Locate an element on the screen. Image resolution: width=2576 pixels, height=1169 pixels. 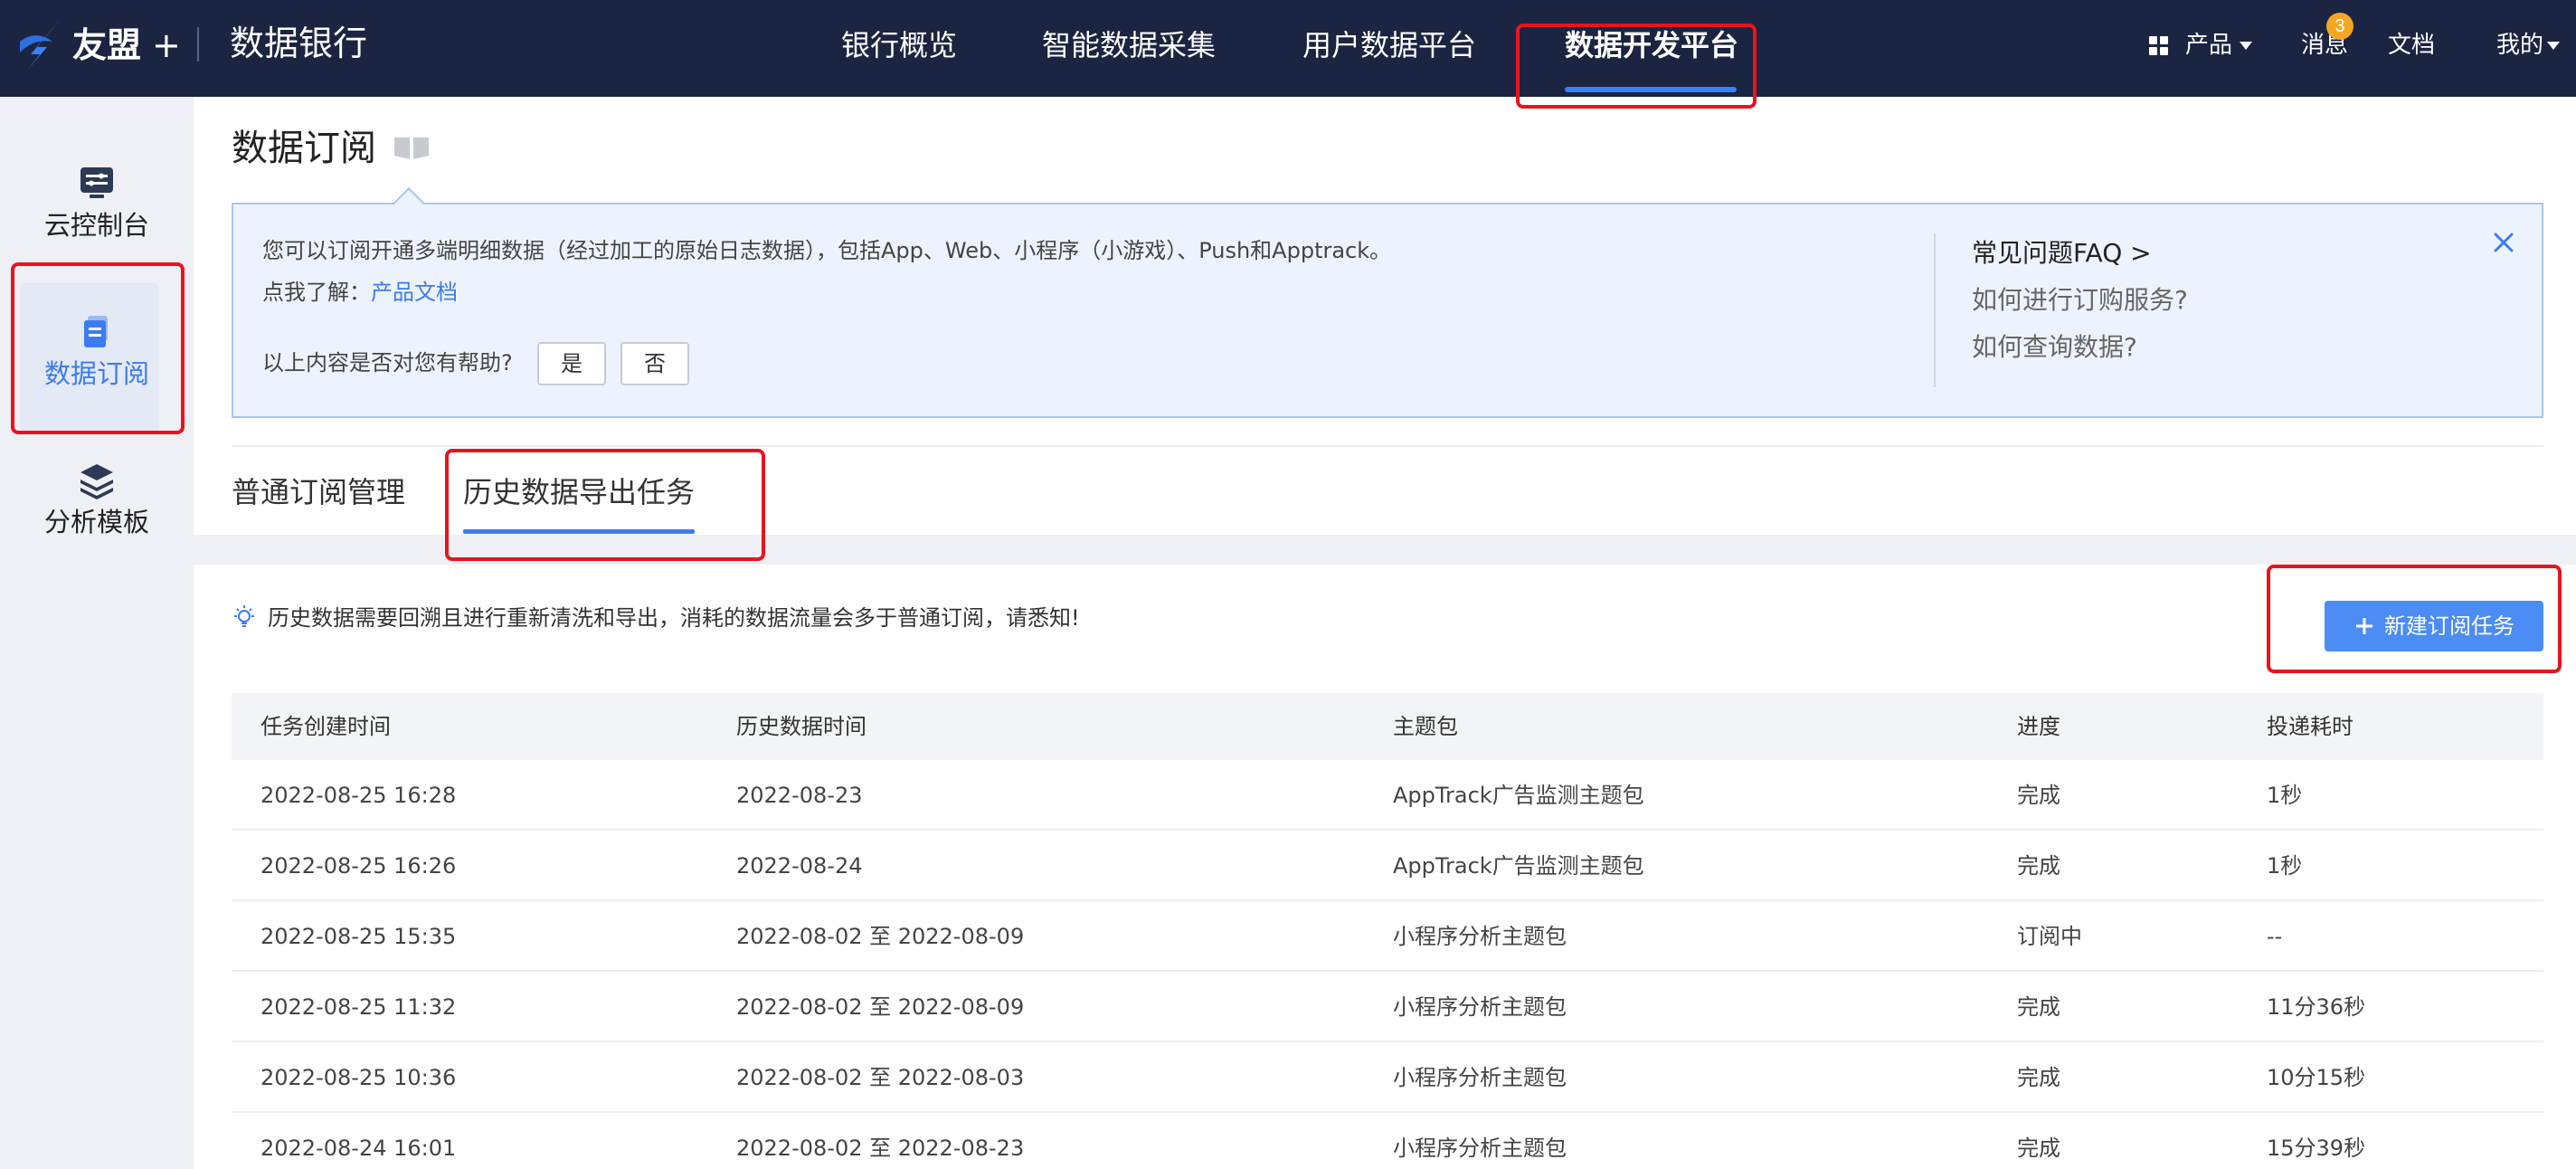
new-subscription-task-button: 新建订阅任务 is located at coordinates (2434, 626).